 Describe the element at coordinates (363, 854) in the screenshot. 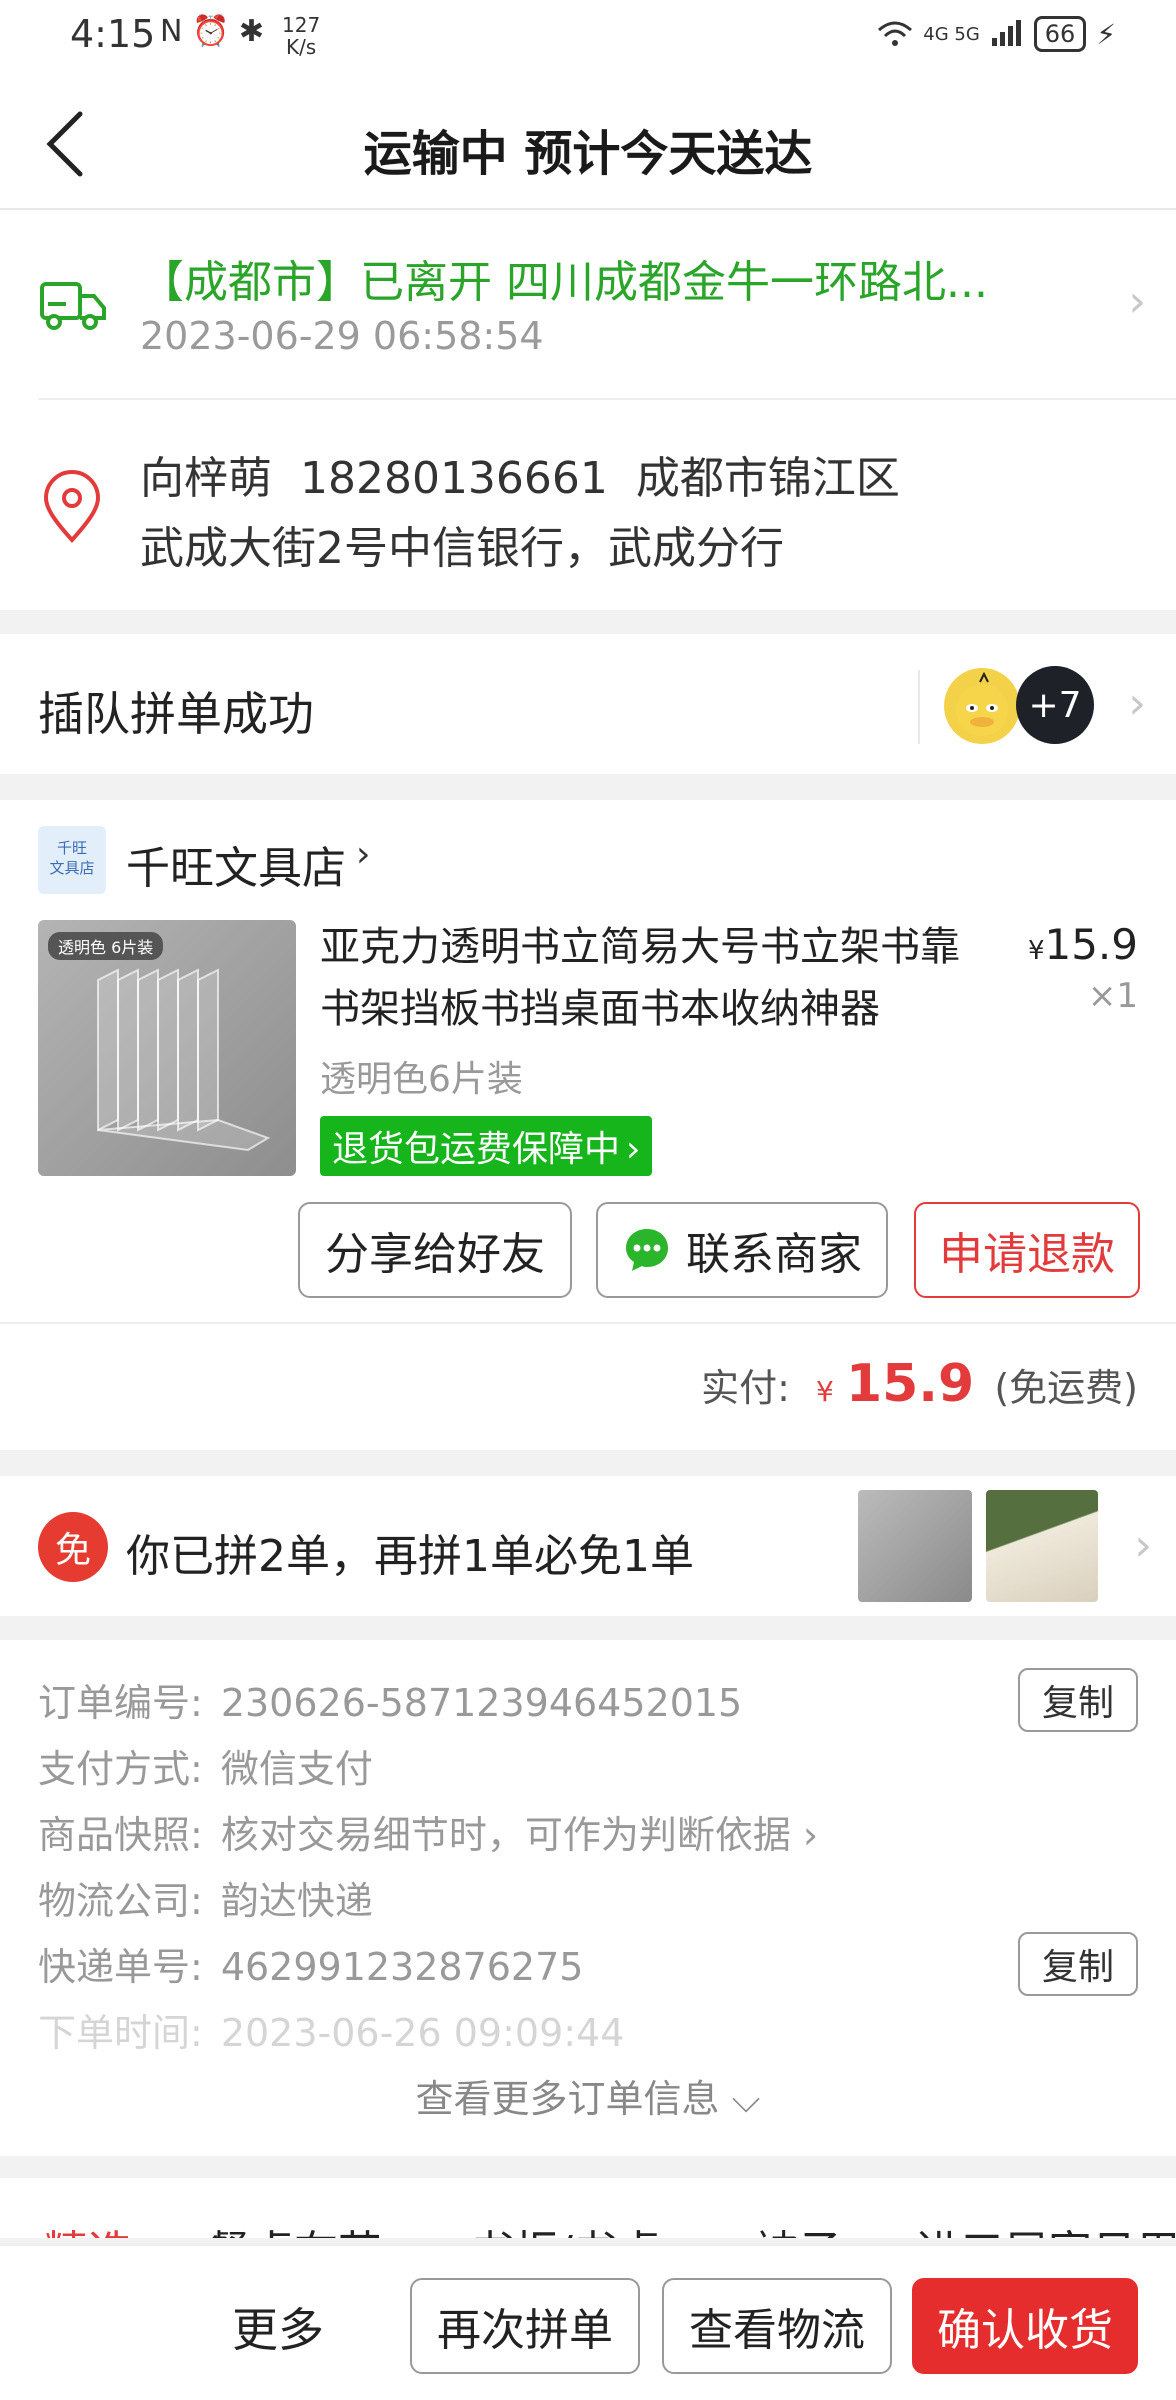

I see `shop-chevron-icon: ›` at that location.